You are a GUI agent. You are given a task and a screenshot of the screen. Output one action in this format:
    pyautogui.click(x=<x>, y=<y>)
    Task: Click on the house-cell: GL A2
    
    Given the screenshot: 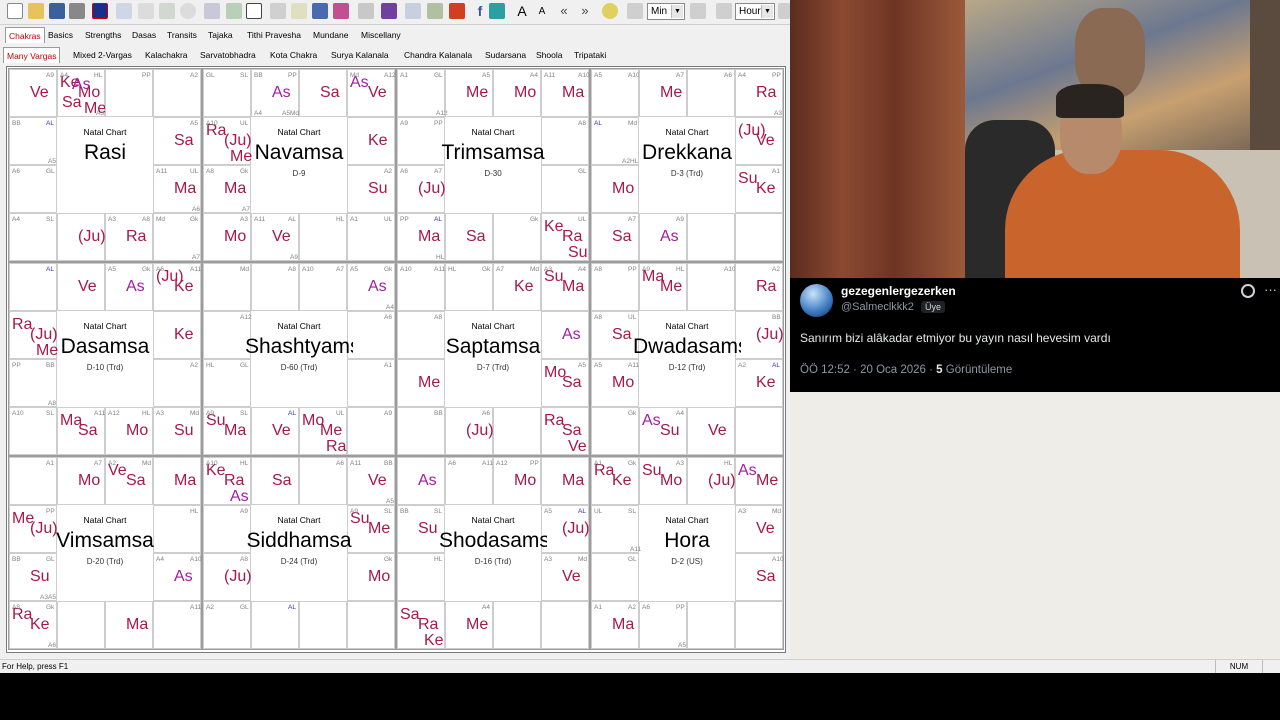 What is the action you would take?
    pyautogui.click(x=227, y=625)
    